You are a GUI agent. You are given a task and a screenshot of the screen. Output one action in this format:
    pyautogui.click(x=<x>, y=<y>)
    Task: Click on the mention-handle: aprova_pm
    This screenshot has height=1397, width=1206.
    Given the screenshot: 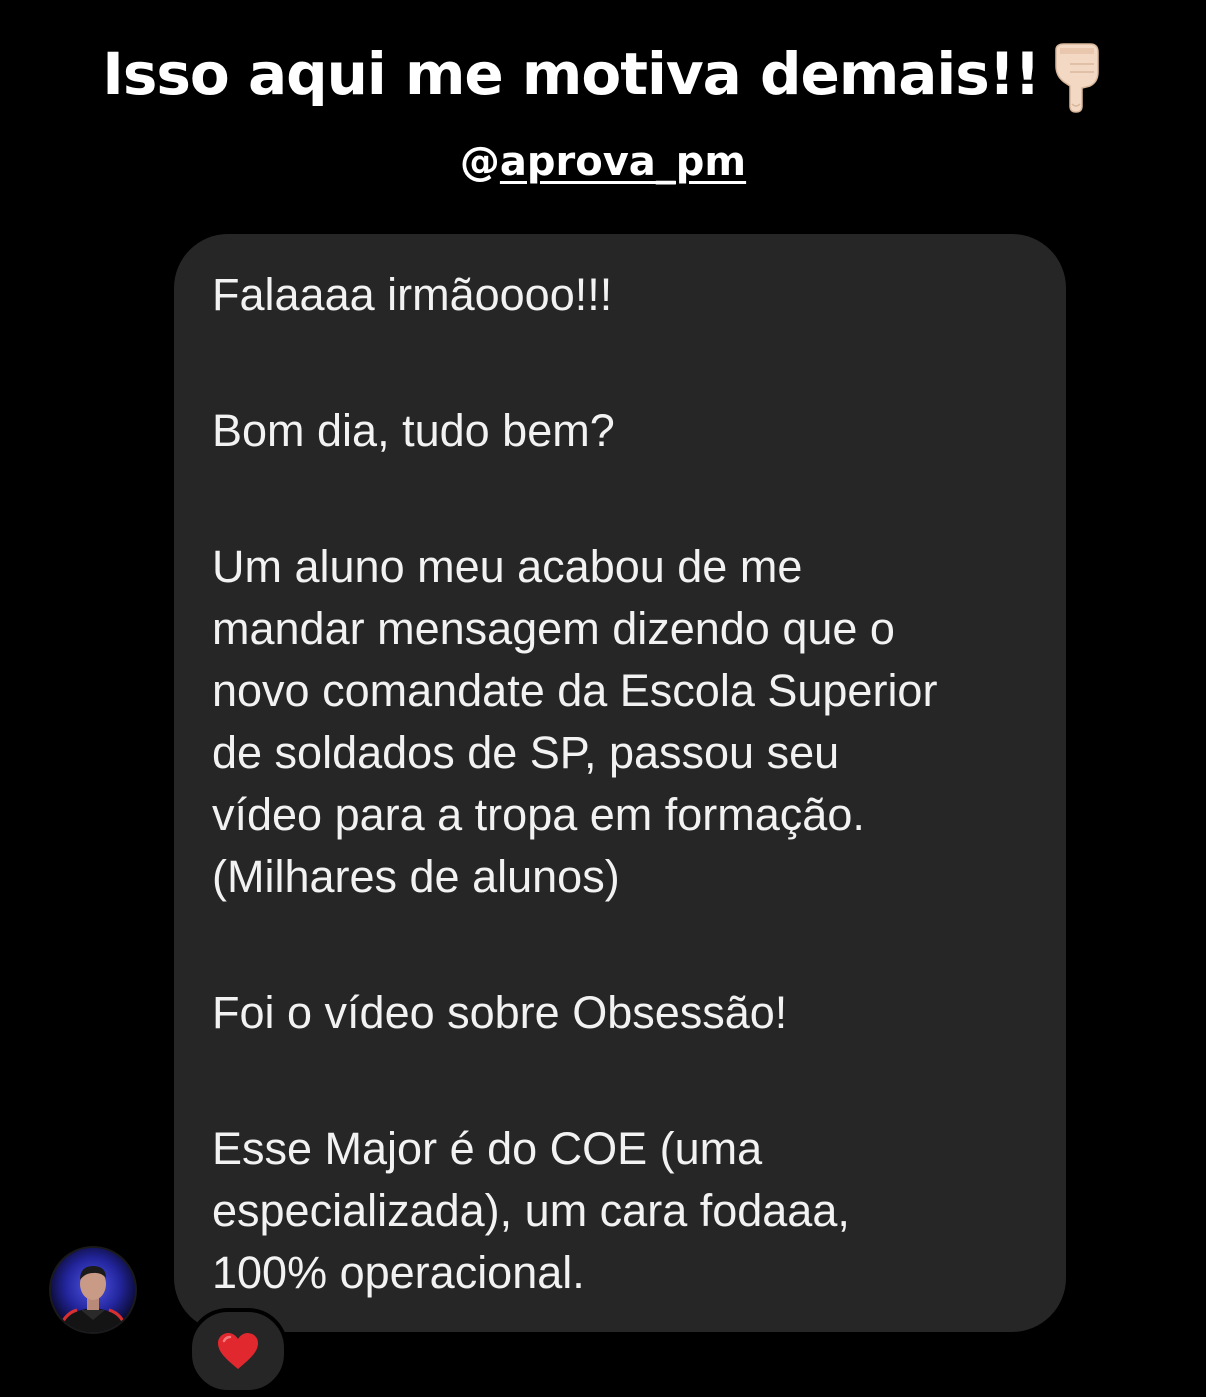 What is the action you would take?
    pyautogui.click(x=623, y=162)
    